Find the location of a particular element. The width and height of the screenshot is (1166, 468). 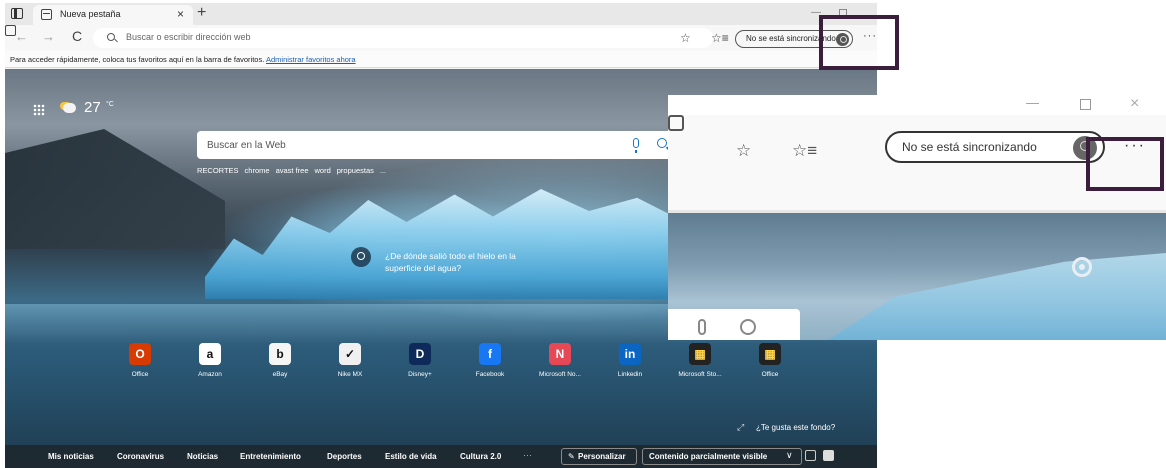

add-favorite-icon: ☆ is located at coordinates (685, 38).